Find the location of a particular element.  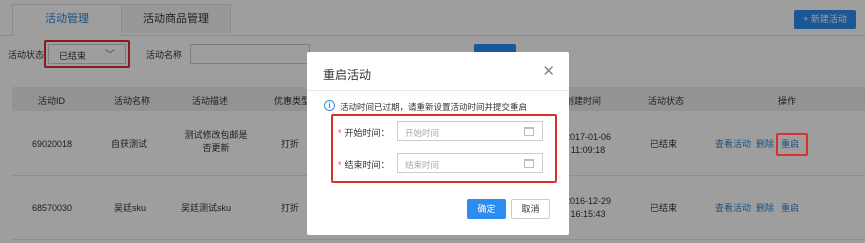

restart-highlight-box is located at coordinates (792, 144).